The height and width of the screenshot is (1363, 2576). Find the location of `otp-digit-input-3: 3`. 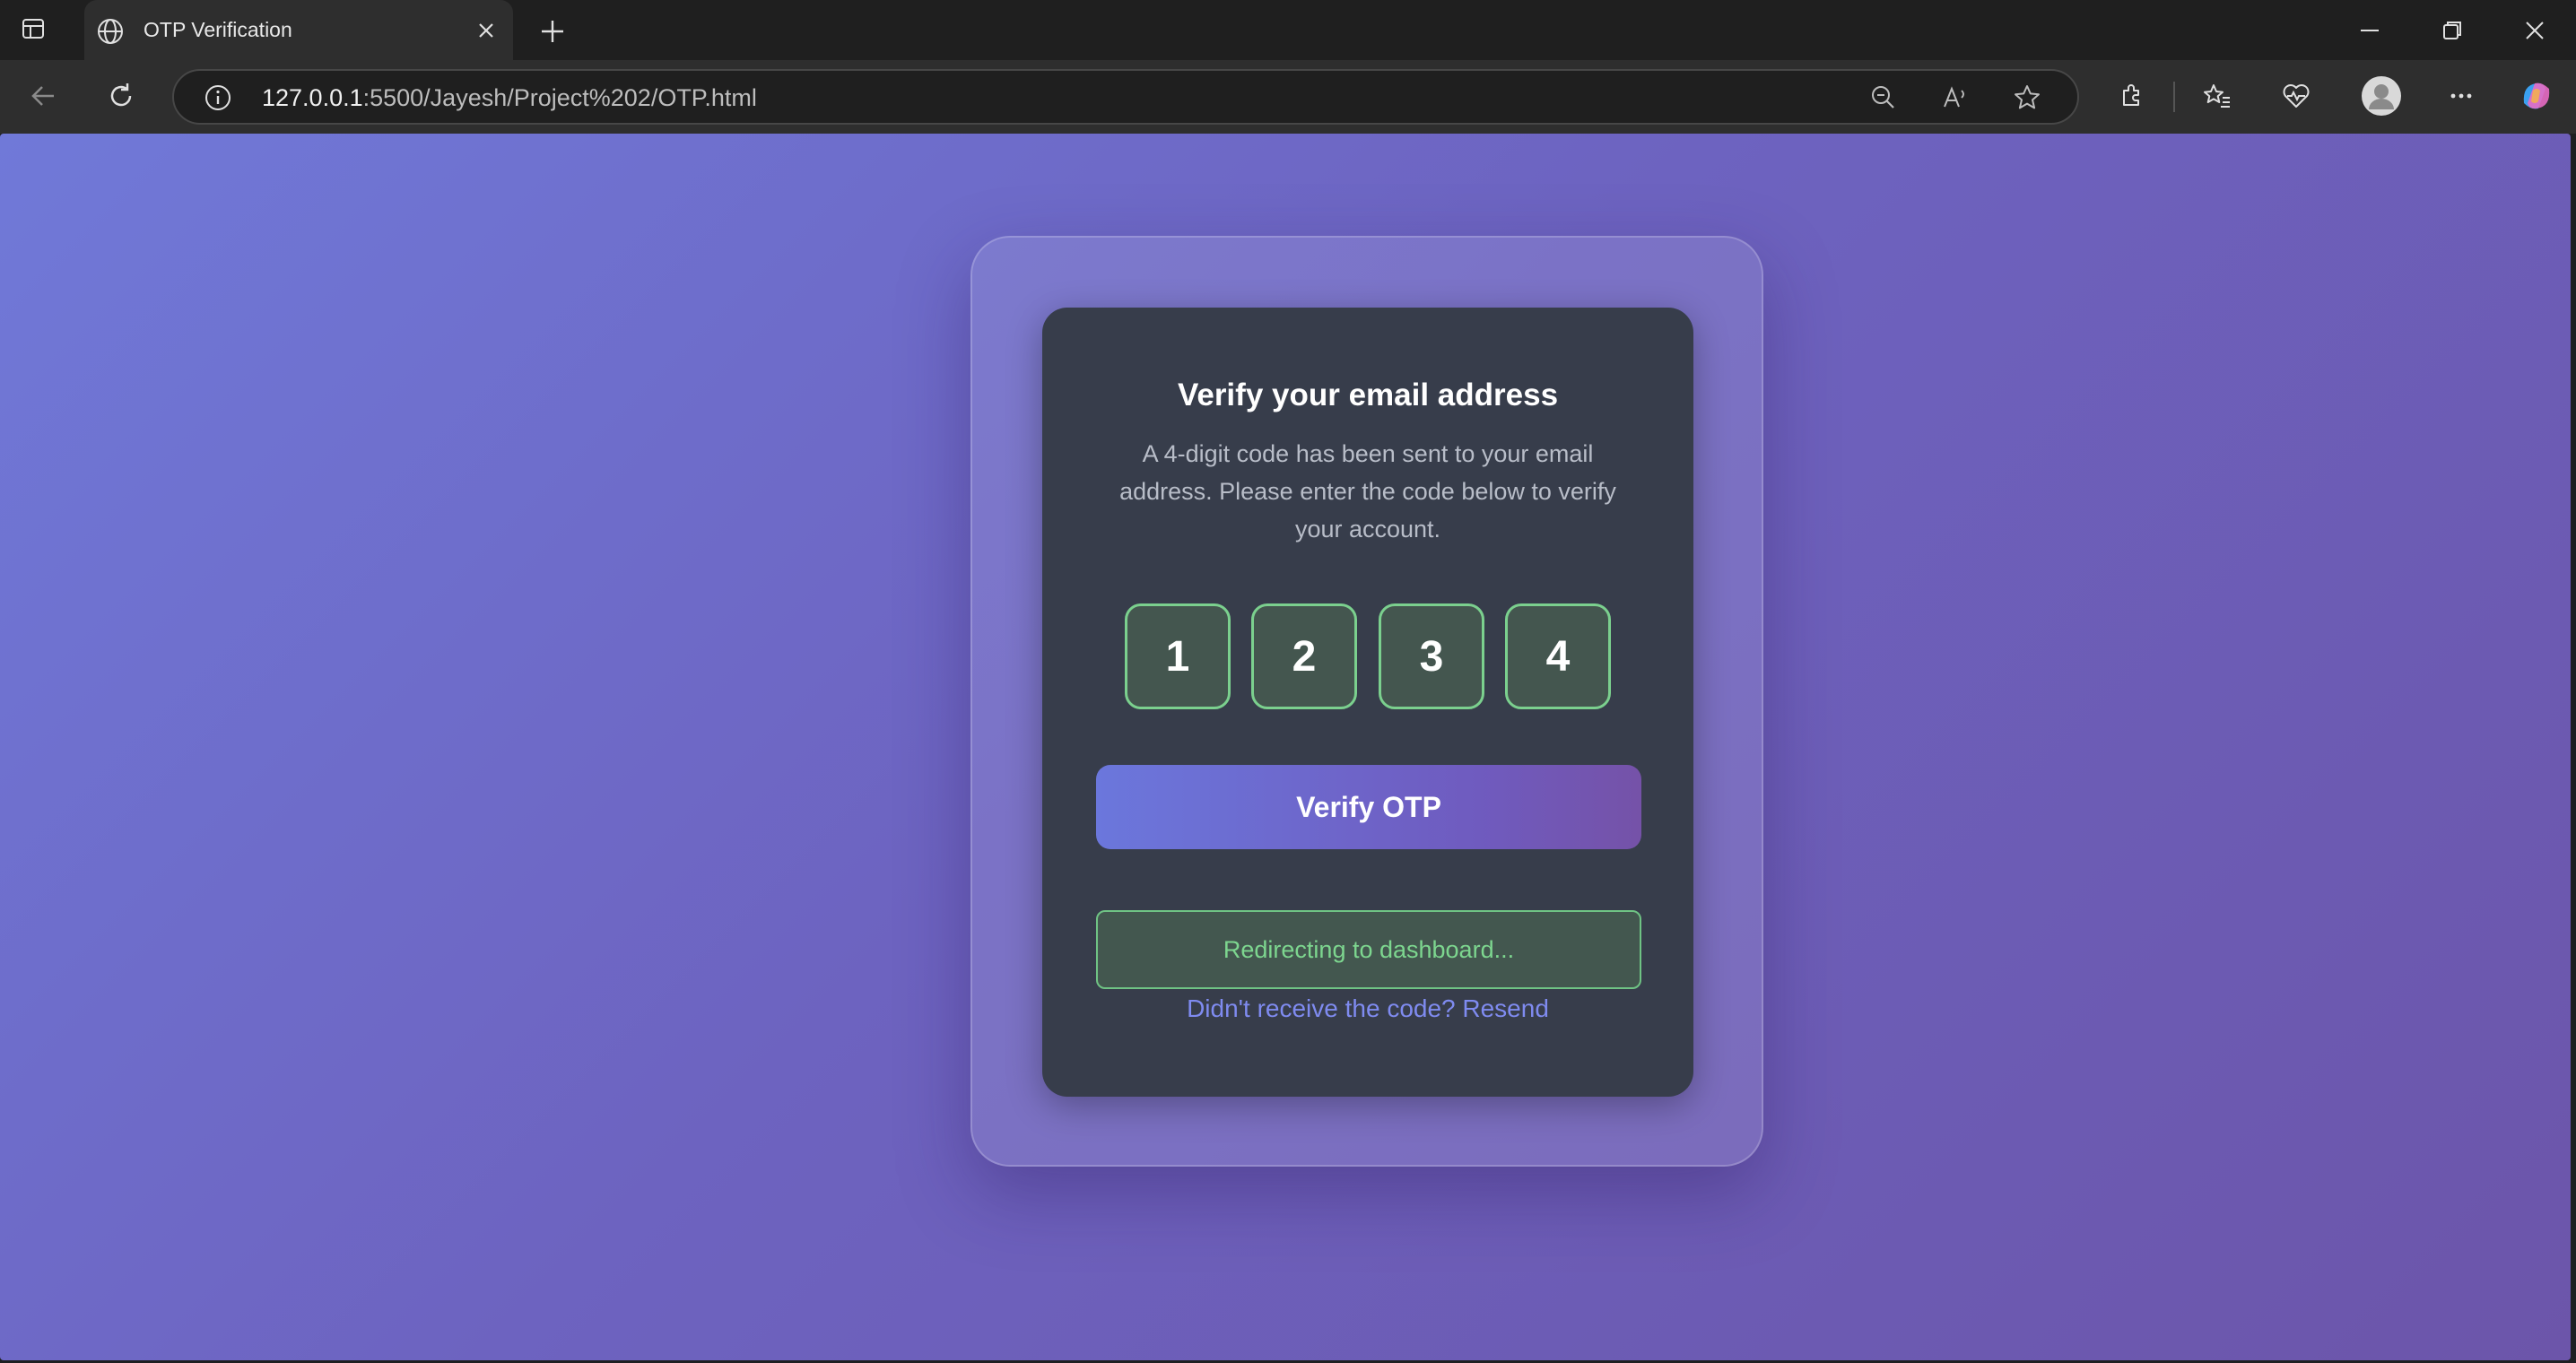

otp-digit-input-3: 3 is located at coordinates (1431, 656).